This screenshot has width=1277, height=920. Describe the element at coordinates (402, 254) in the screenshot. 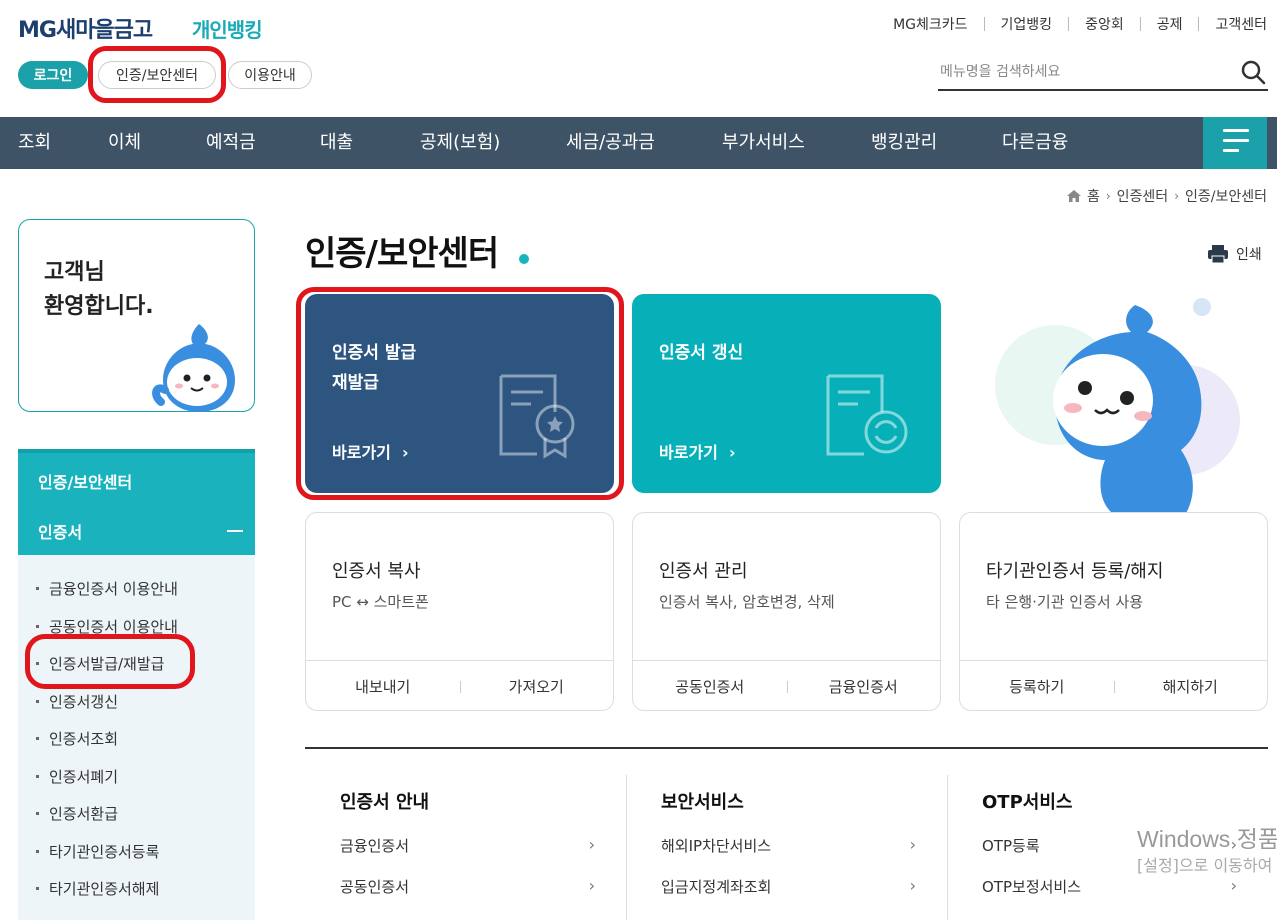

I see `page-title: 인증/보안센터` at that location.